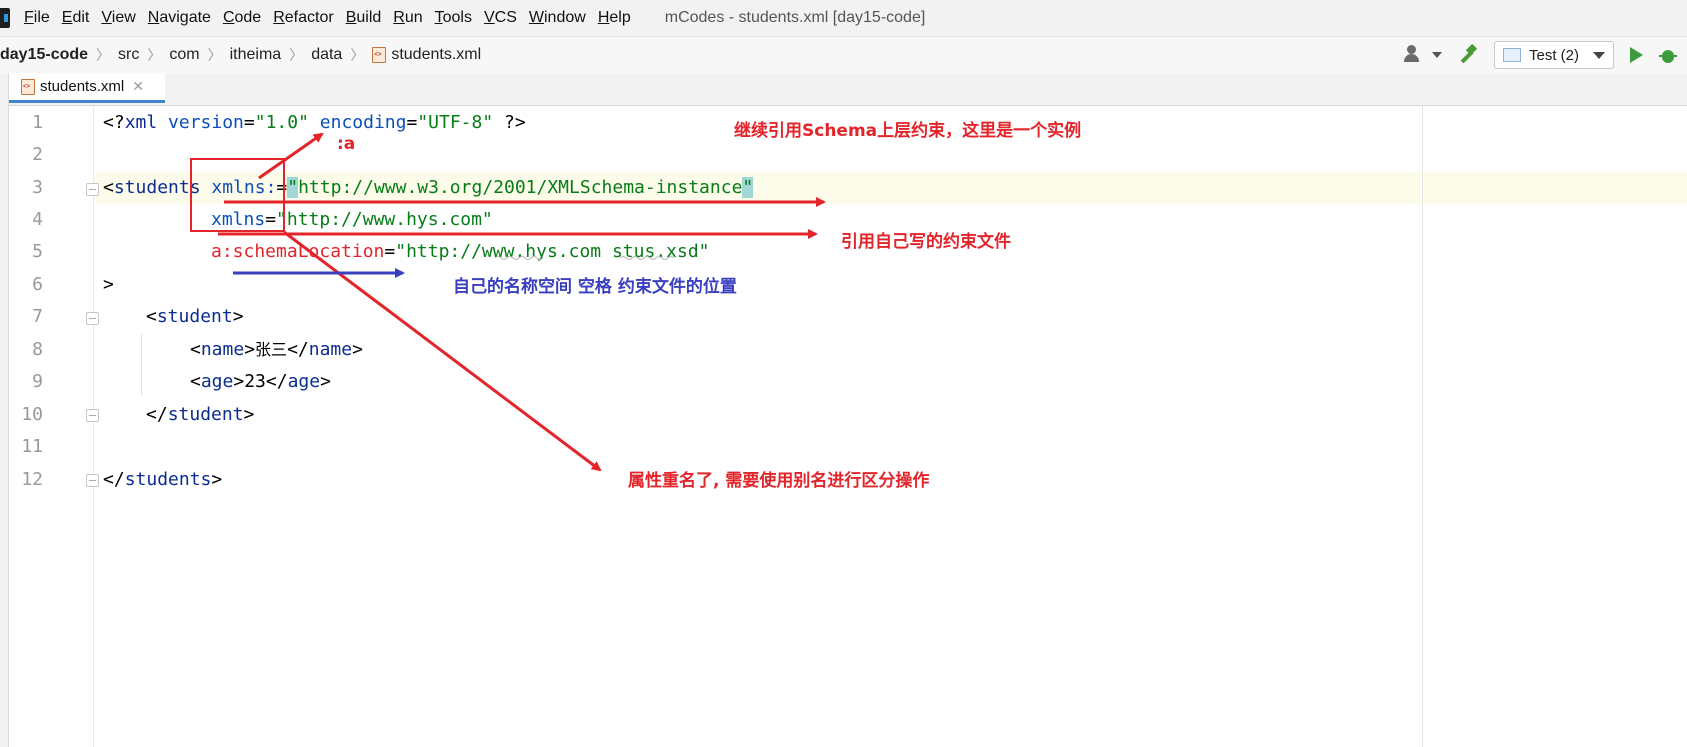  I want to click on xml-value: "UTF-8", so click(455, 122).